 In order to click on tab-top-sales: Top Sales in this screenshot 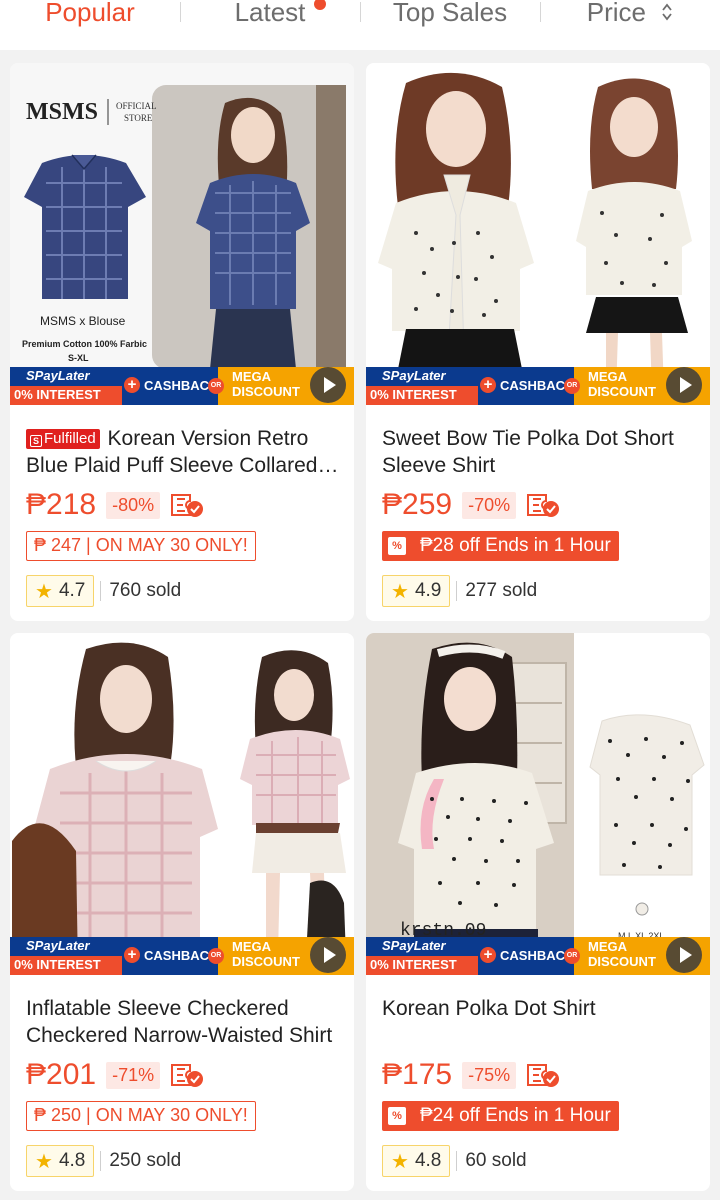, I will do `click(450, 25)`.